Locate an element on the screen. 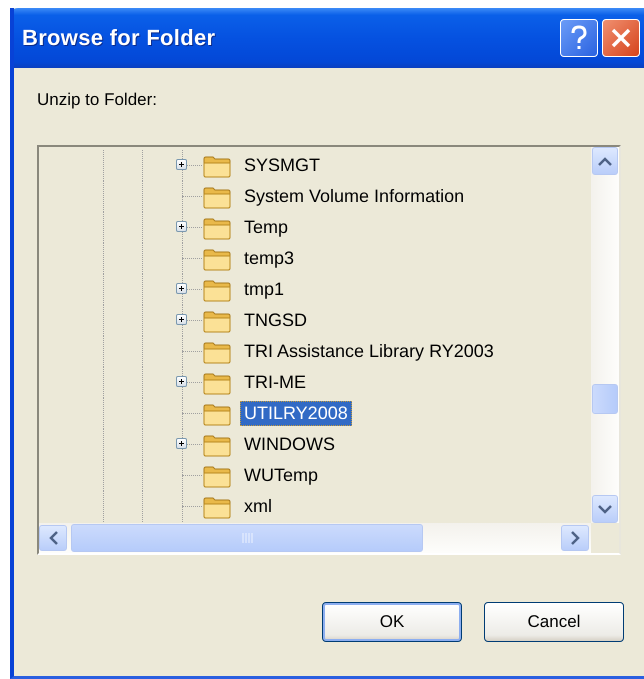 This screenshot has width=644, height=679. dialog-button: Cancel is located at coordinates (554, 622).